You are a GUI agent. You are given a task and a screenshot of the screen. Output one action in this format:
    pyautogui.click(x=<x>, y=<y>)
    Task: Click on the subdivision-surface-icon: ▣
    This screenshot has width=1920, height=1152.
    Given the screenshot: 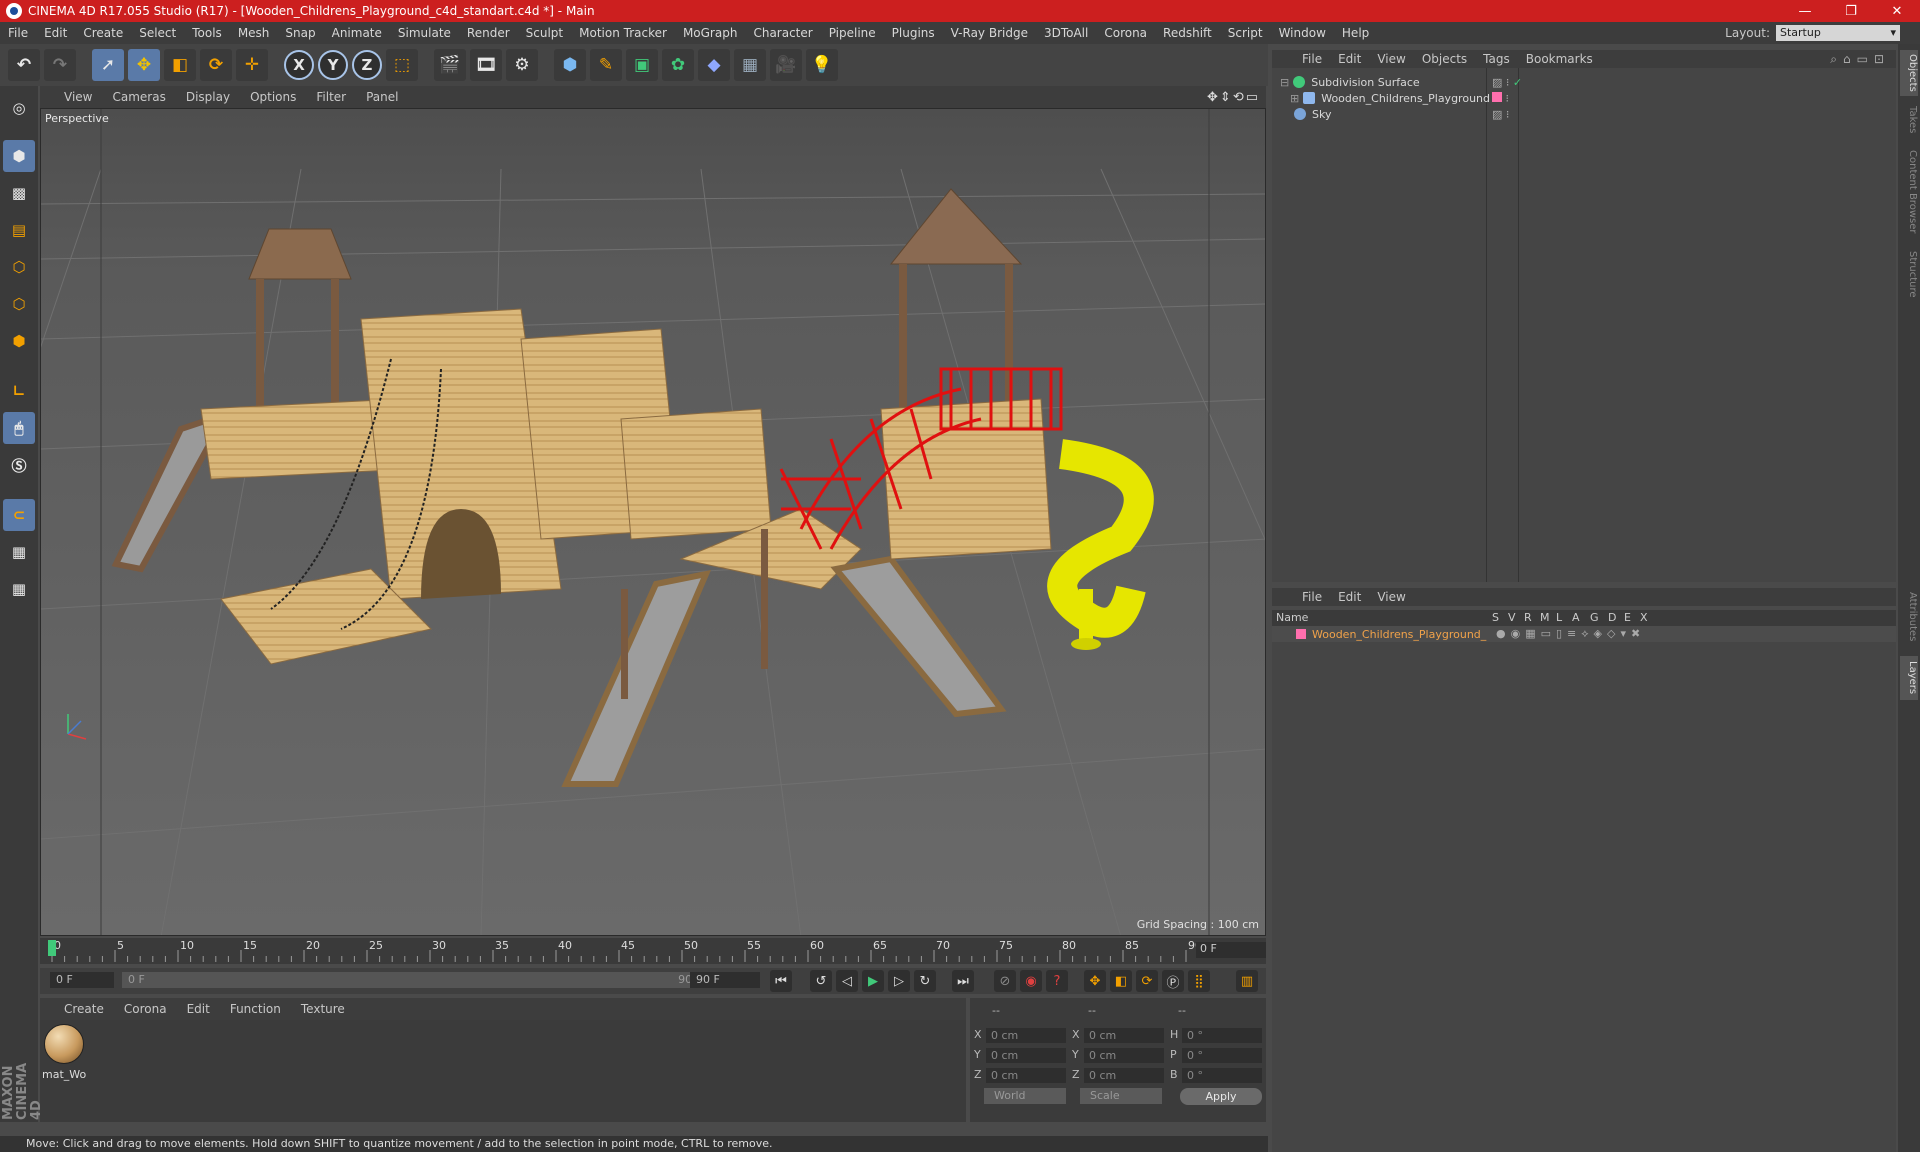 What is the action you would take?
    pyautogui.click(x=642, y=65)
    